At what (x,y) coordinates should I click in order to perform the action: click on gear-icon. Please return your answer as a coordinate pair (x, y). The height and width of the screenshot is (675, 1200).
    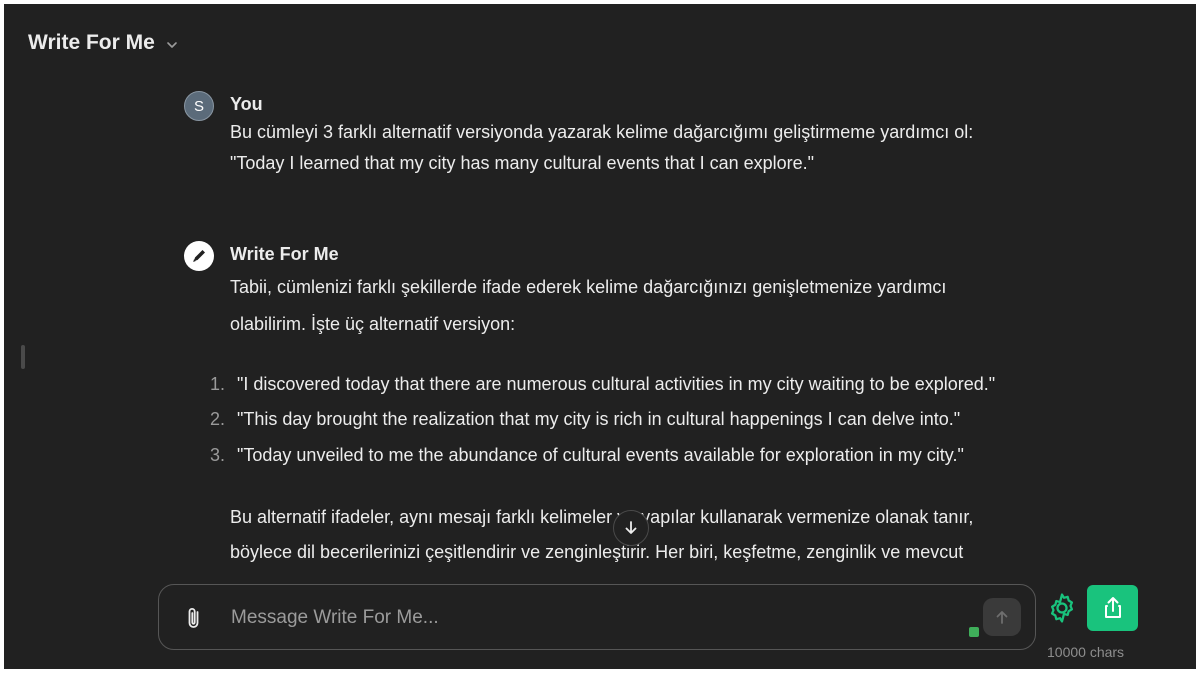
    Looking at the image, I should click on (1062, 608).